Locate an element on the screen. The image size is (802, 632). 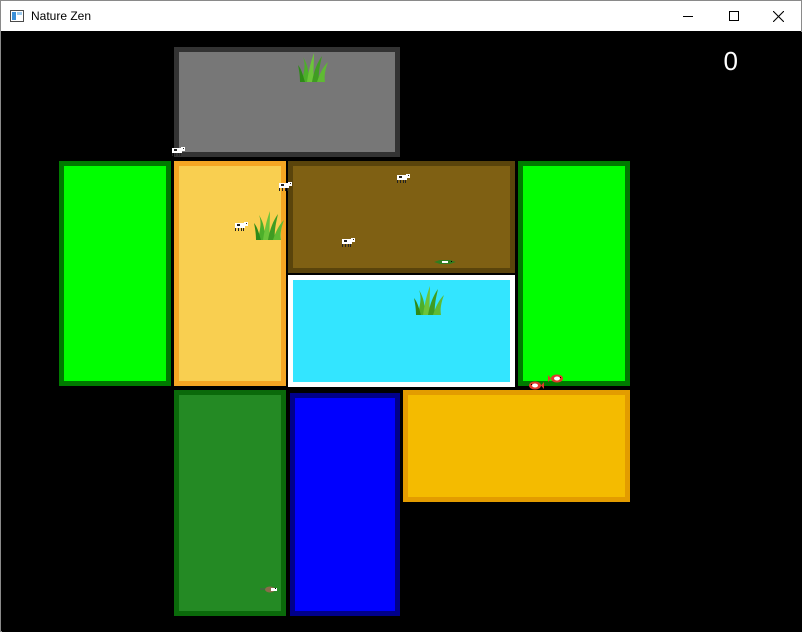
tile-gray-plot is located at coordinates (287, 102).